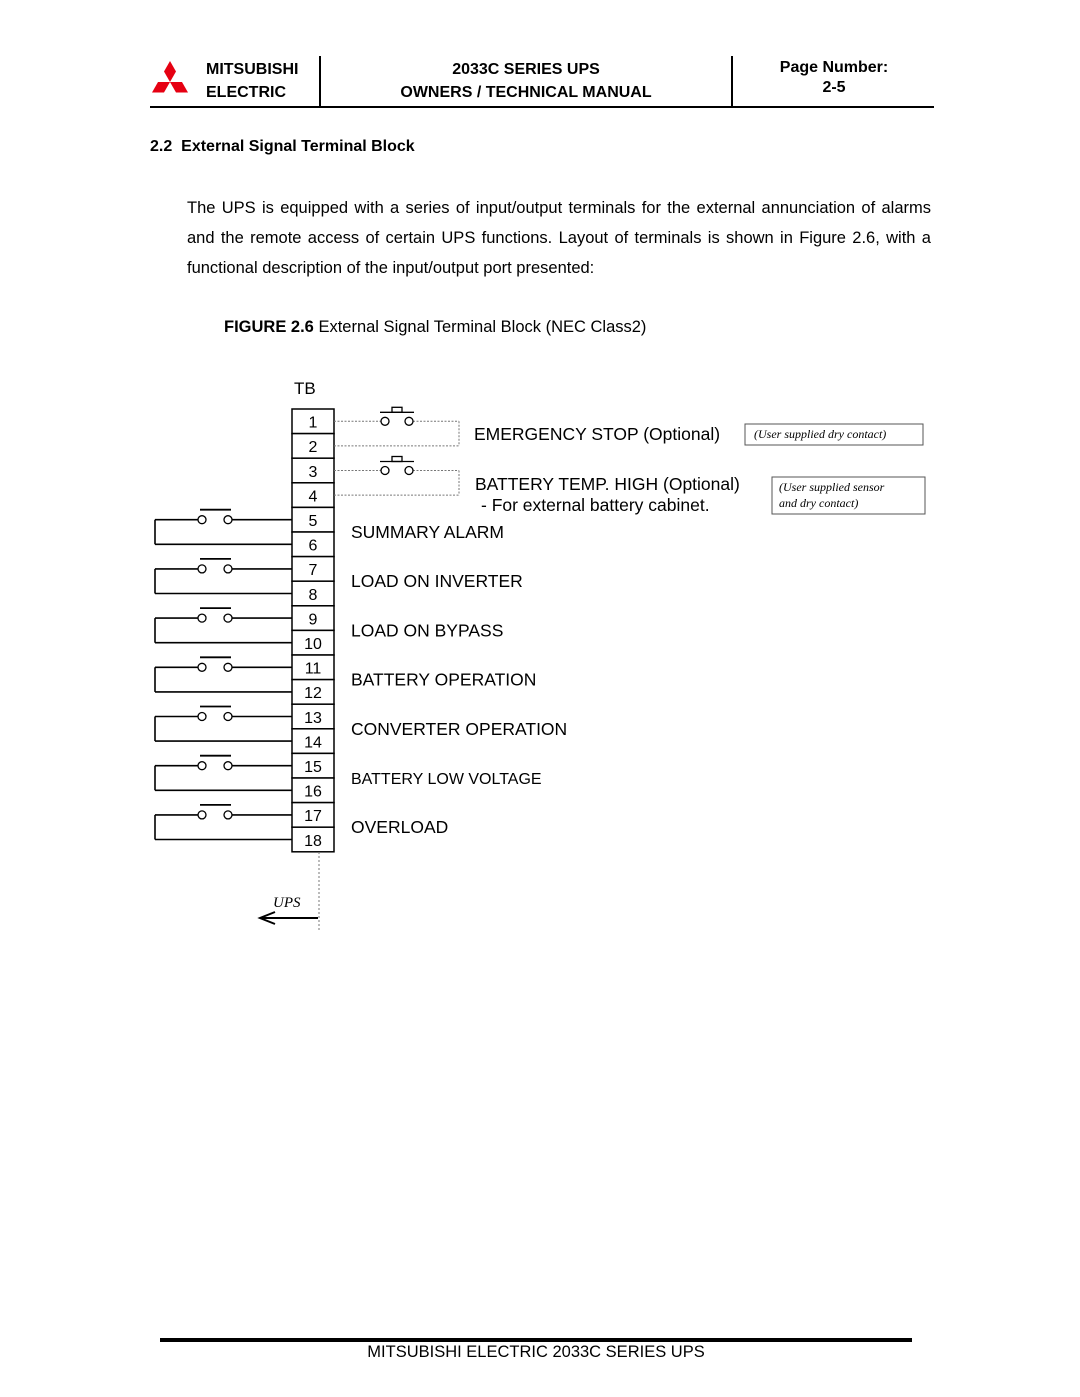 The height and width of the screenshot is (1397, 1080). Describe the element at coordinates (834, 87) in the screenshot. I see `page-number-value: 2-5` at that location.